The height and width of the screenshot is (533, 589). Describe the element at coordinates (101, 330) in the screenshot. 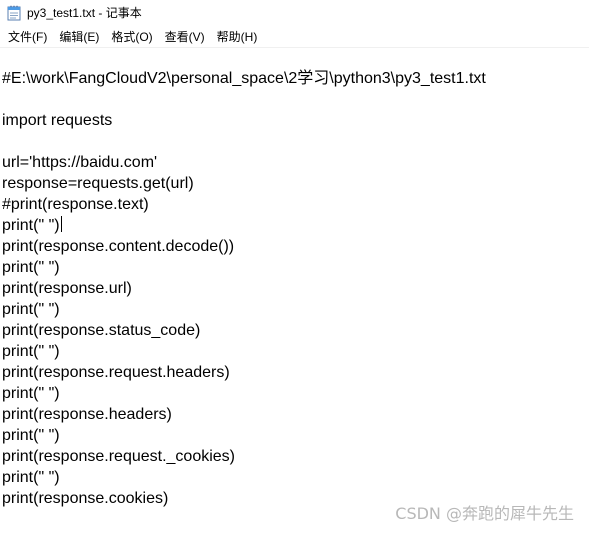

I see `text-line: print(response.status_code)` at that location.